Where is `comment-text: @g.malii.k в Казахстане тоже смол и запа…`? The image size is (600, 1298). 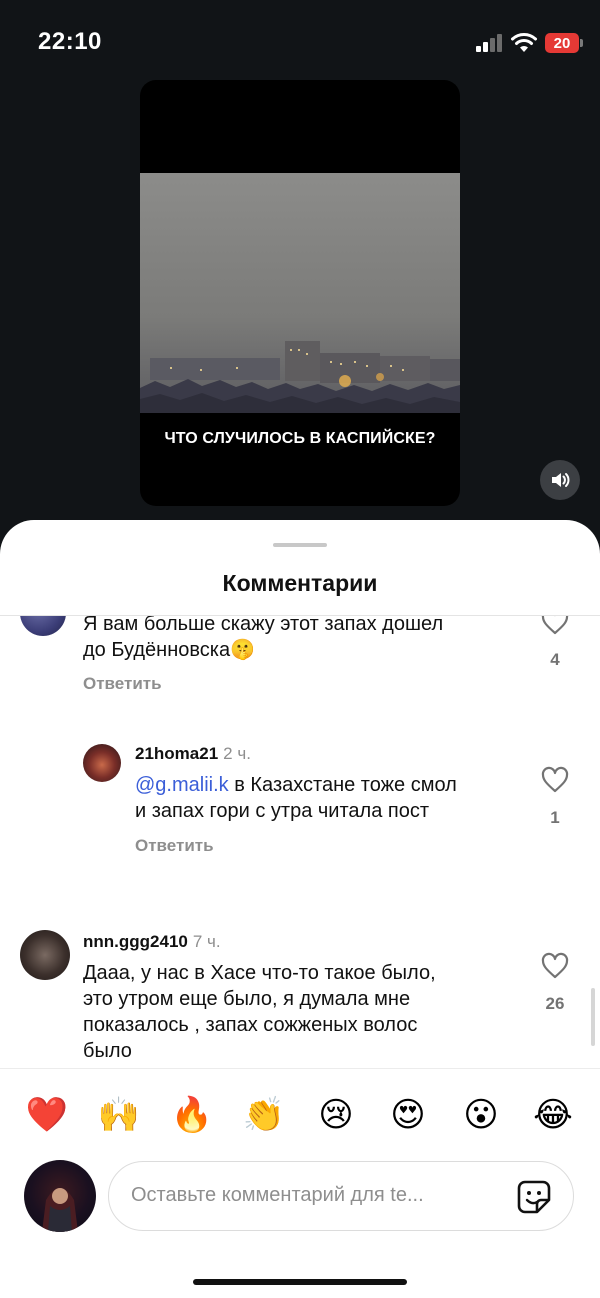
comment-text: @g.malii.k в Казахстане тоже смол и запа… is located at coordinates (296, 798).